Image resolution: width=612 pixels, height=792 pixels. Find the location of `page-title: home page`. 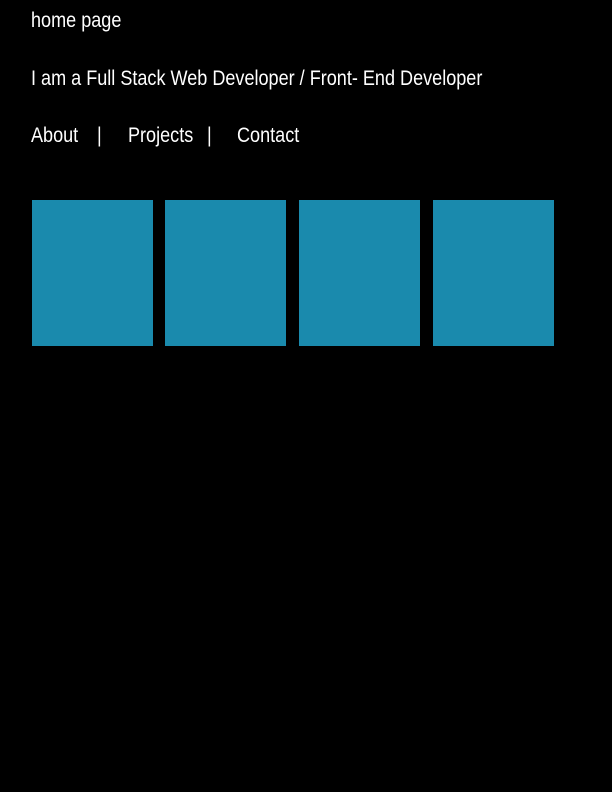

page-title: home page is located at coordinates (76, 20).